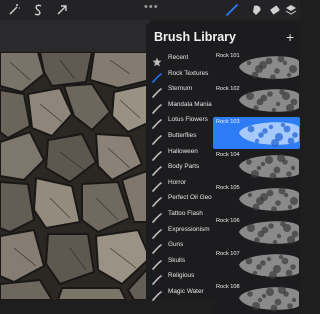 The height and width of the screenshot is (314, 320). Describe the element at coordinates (157, 60) in the screenshot. I see `star-icon` at that location.